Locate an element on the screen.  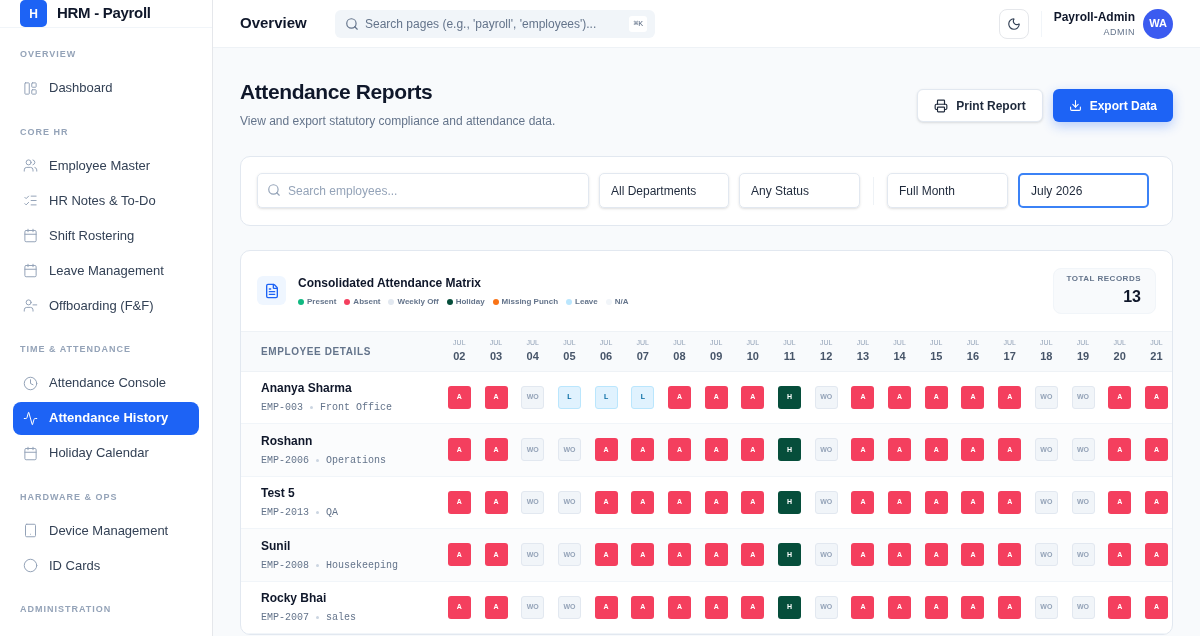
download-icon is located at coordinates (1075, 105).